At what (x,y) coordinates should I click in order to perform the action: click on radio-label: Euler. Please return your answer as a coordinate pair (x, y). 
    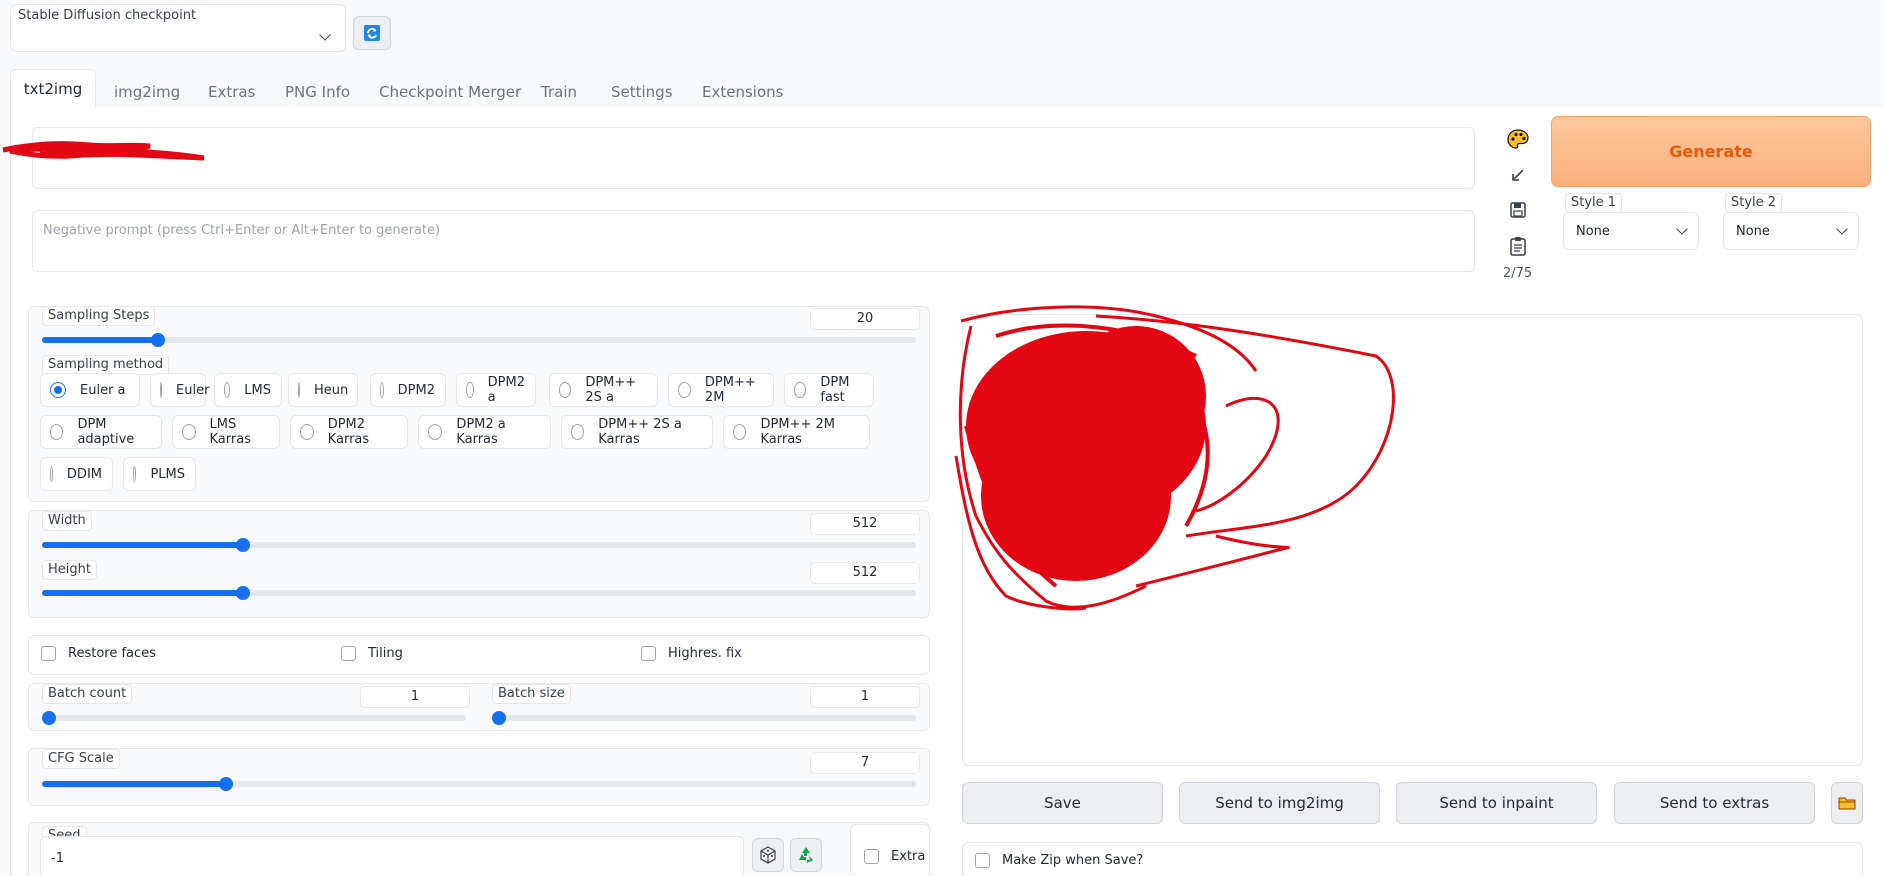
    Looking at the image, I should click on (193, 390).